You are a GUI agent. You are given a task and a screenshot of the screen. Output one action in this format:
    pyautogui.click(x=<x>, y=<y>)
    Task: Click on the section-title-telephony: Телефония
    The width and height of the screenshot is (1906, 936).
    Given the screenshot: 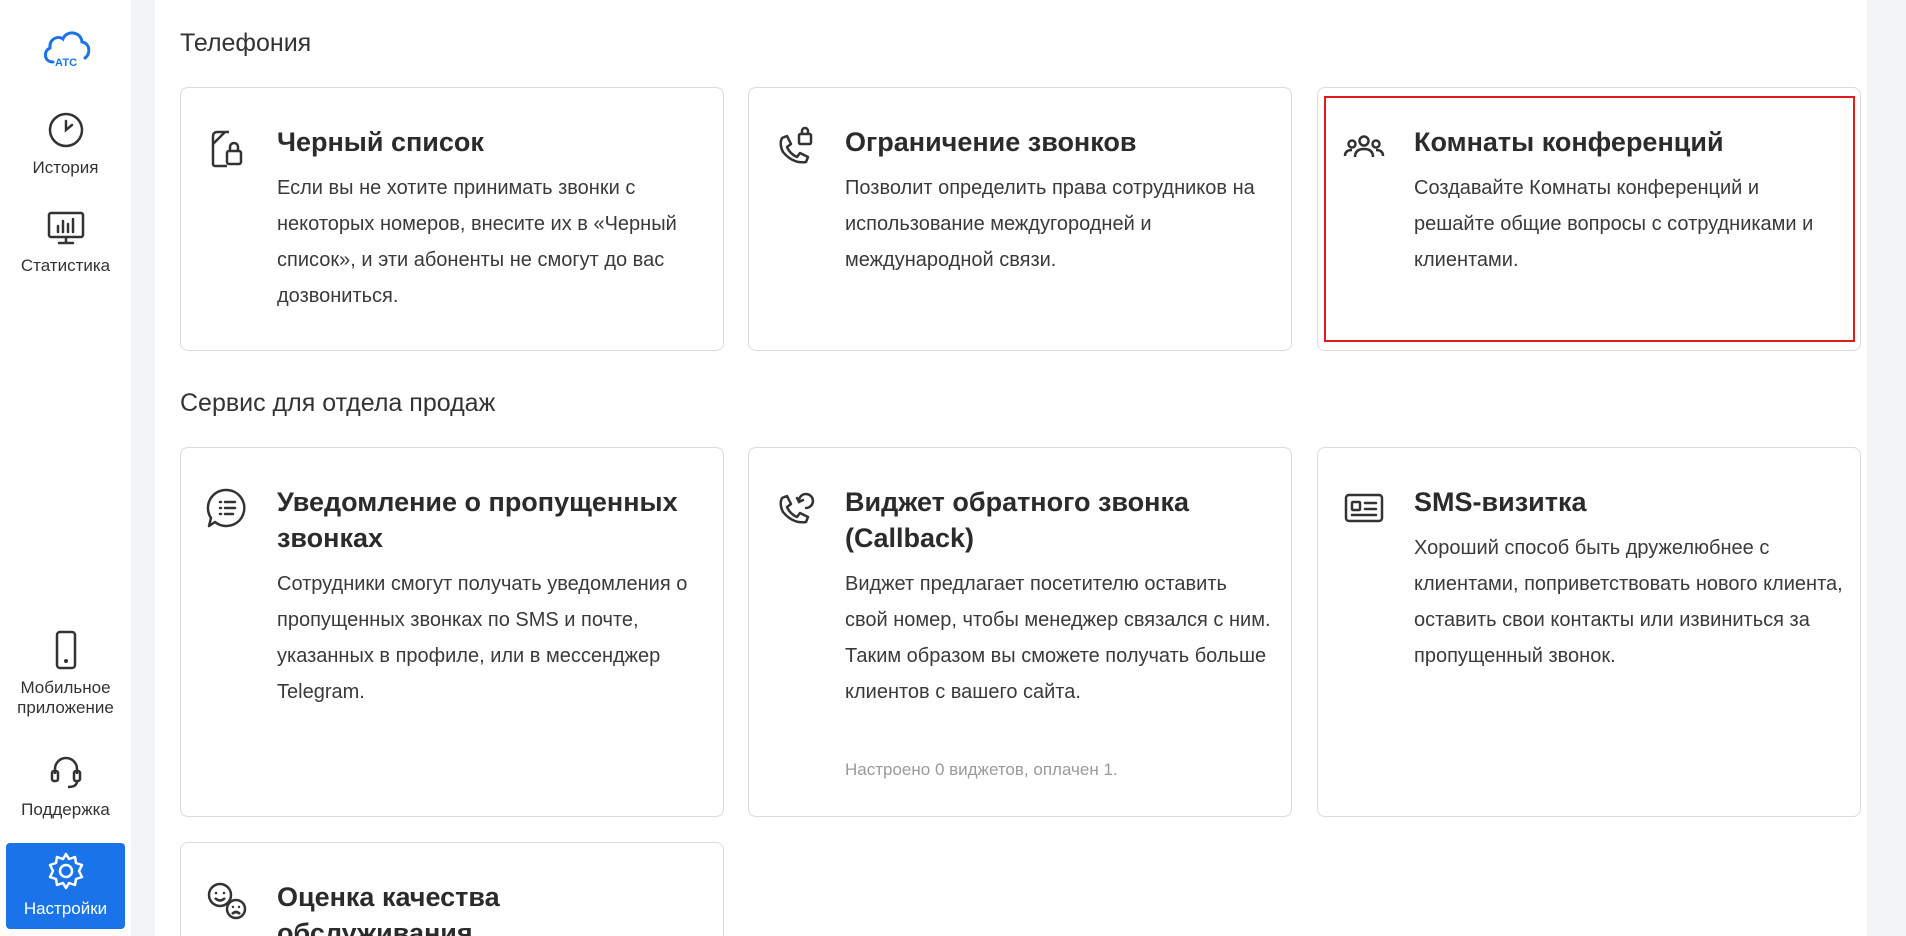 What is the action you would take?
    pyautogui.click(x=246, y=43)
    